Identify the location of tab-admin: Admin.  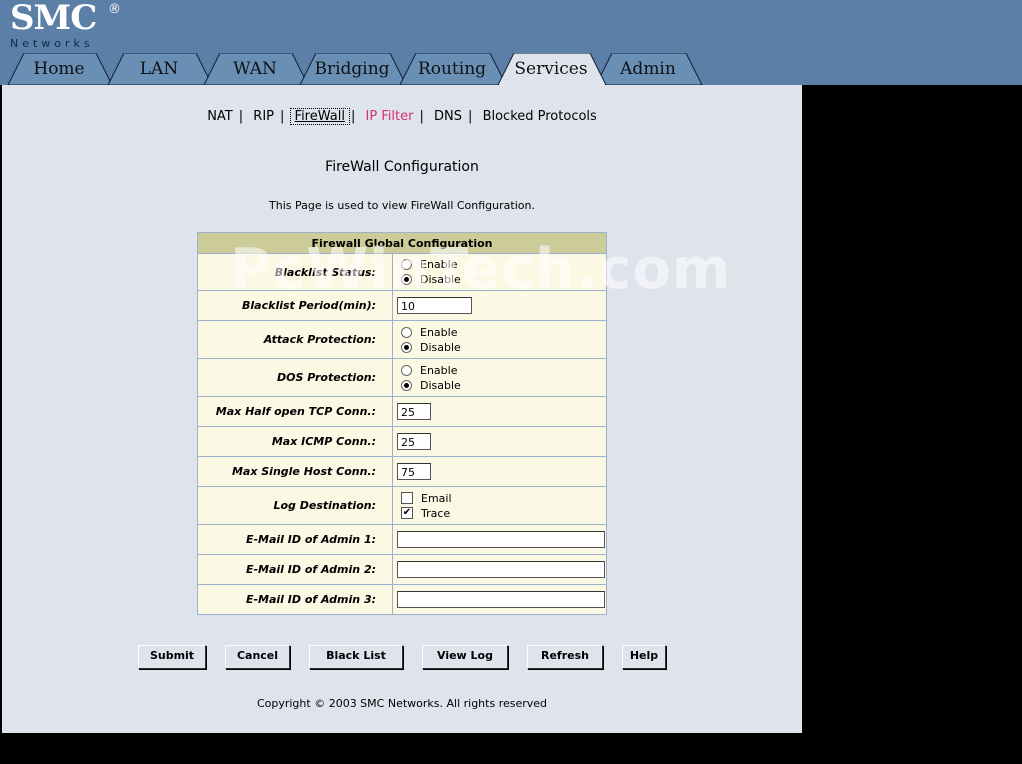
(648, 69).